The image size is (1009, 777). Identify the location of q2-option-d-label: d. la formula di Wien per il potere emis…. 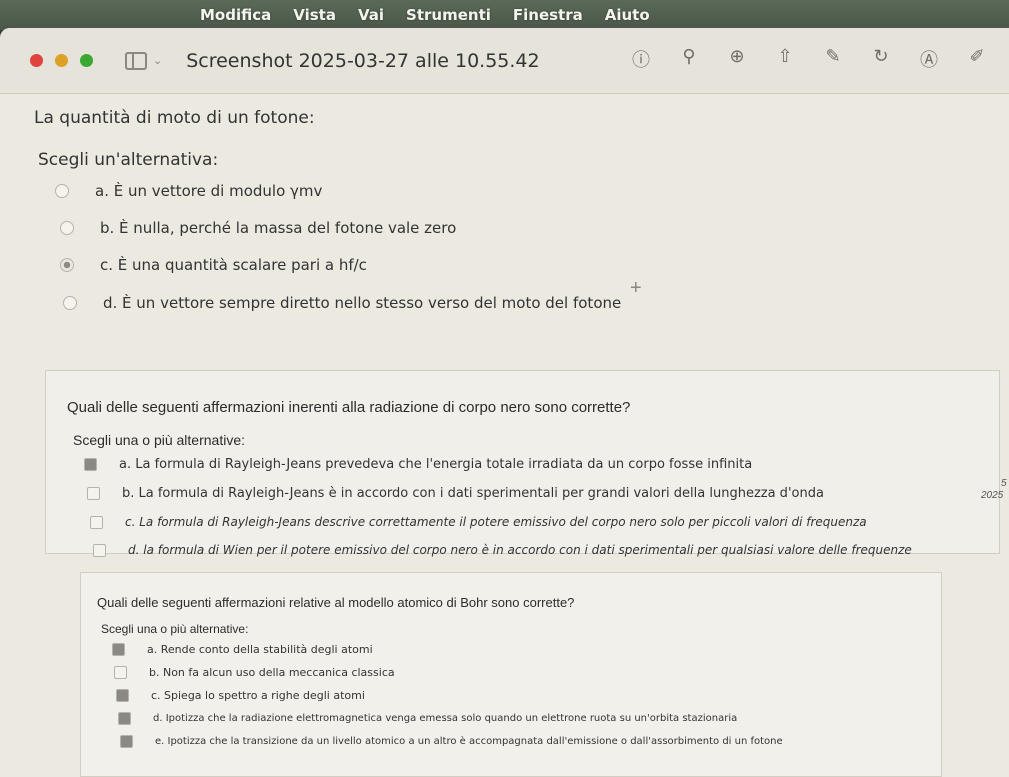
(520, 550).